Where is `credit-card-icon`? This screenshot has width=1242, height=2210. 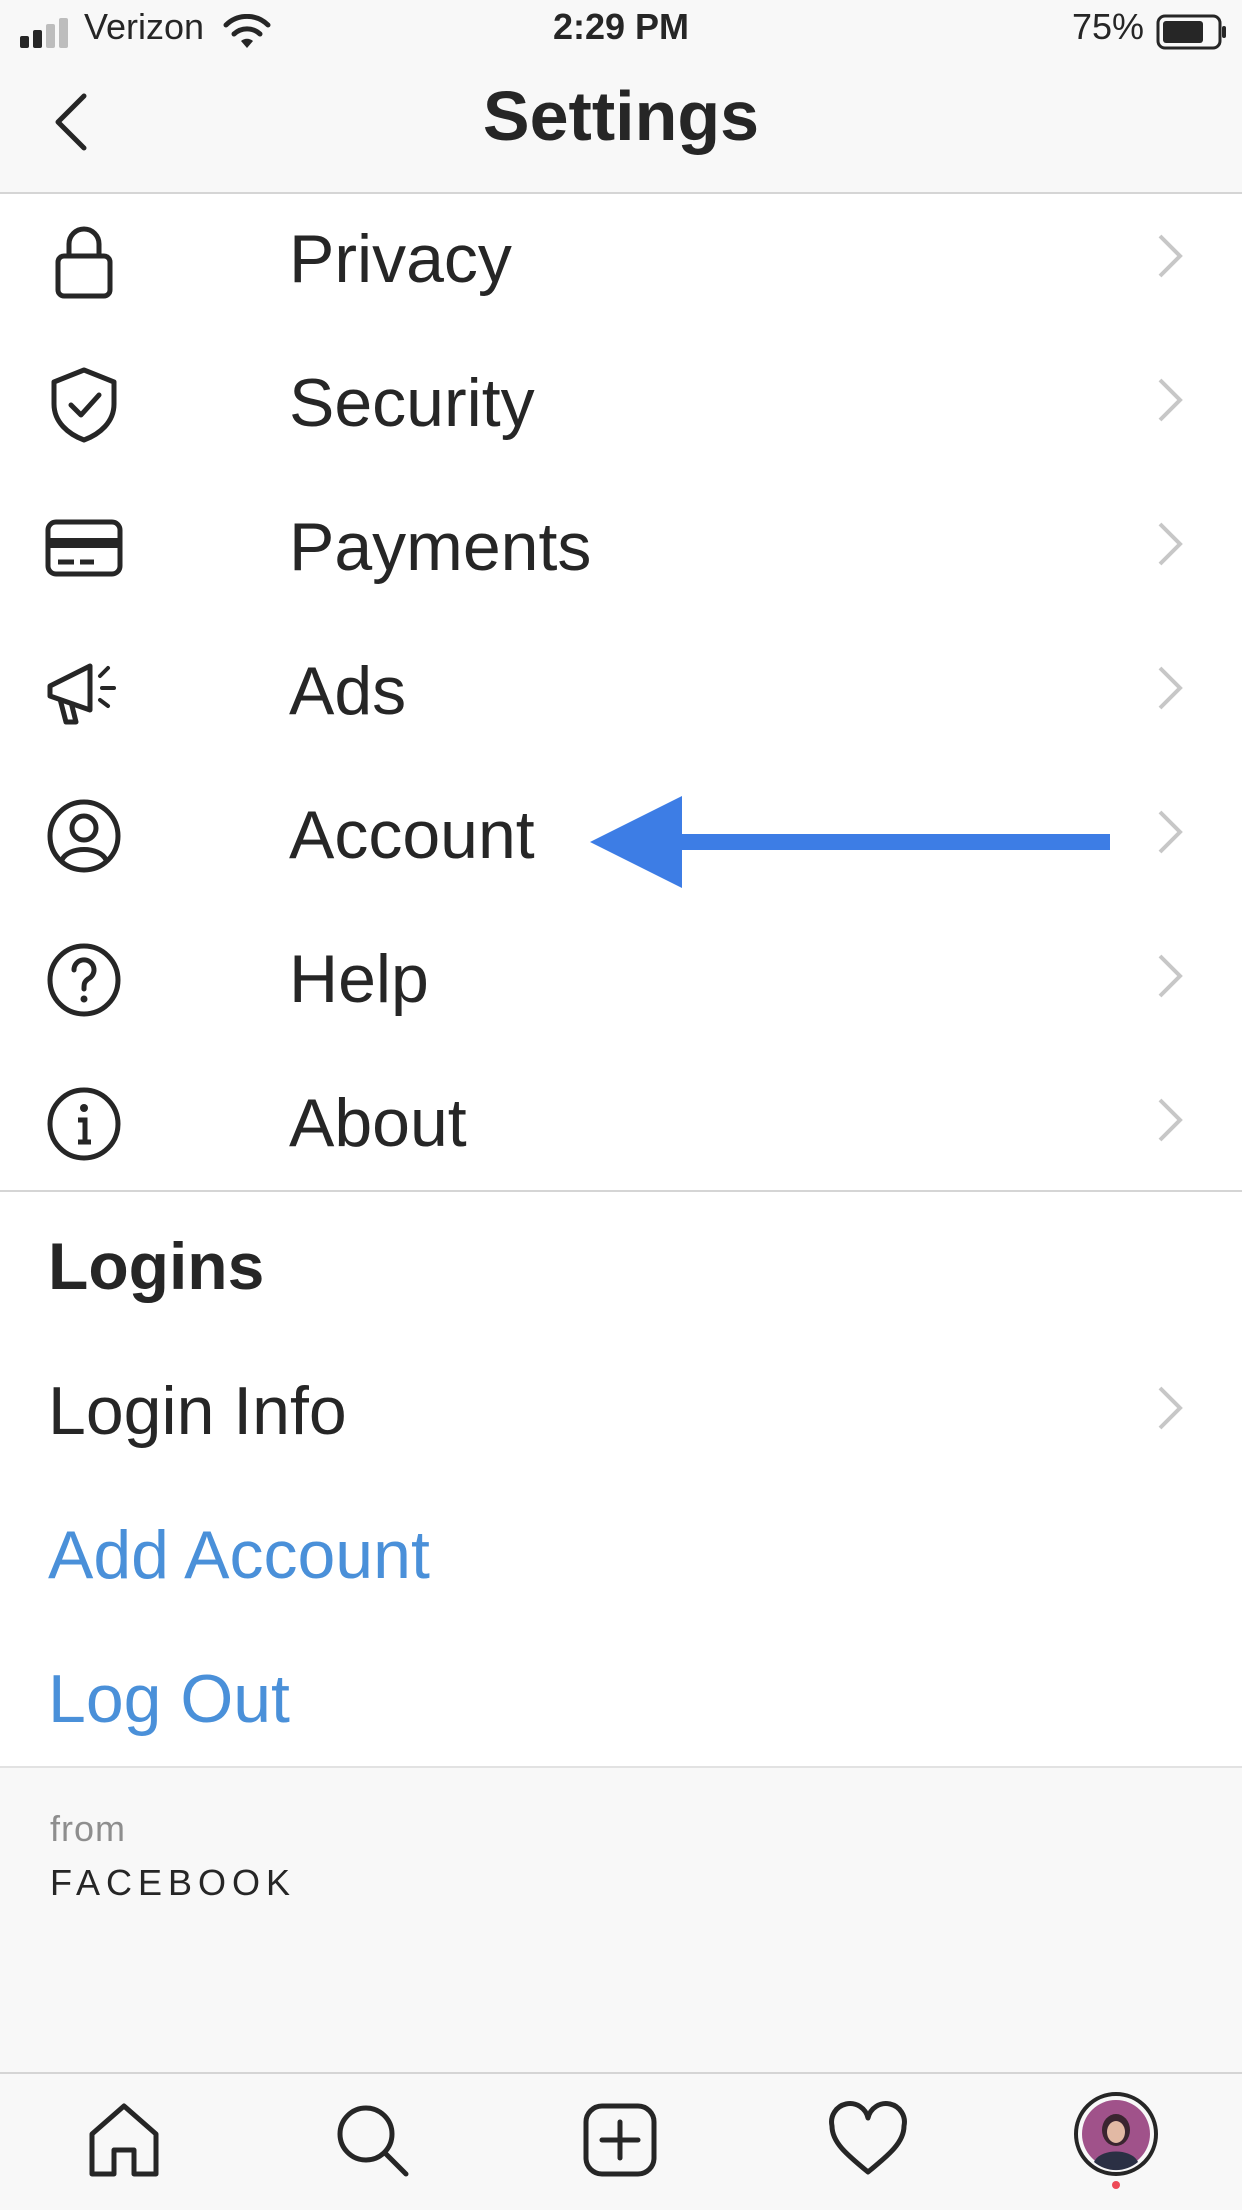
credit-card-icon is located at coordinates (84, 548).